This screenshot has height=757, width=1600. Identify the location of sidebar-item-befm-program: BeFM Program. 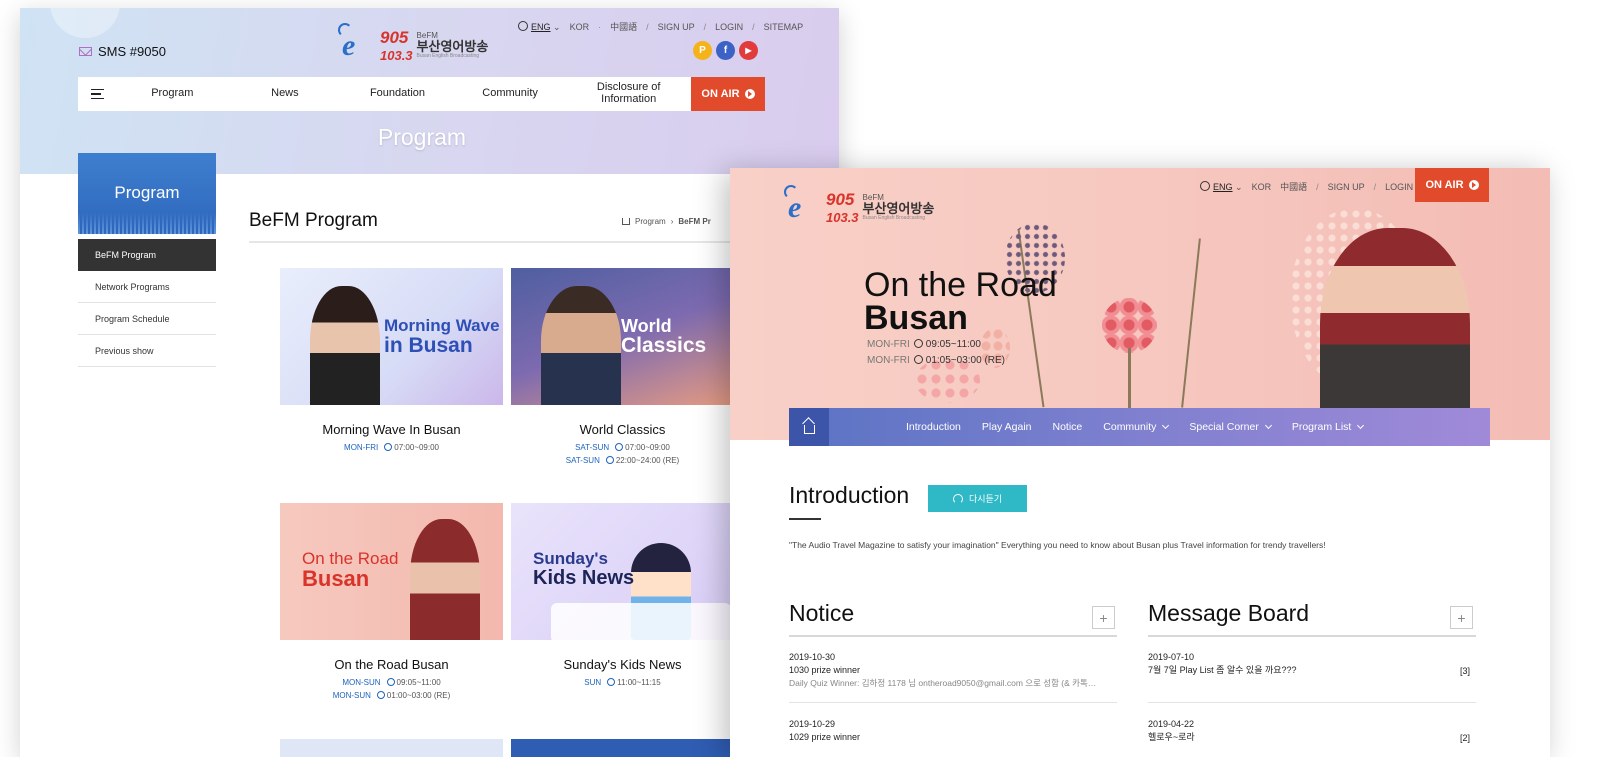
(147, 255).